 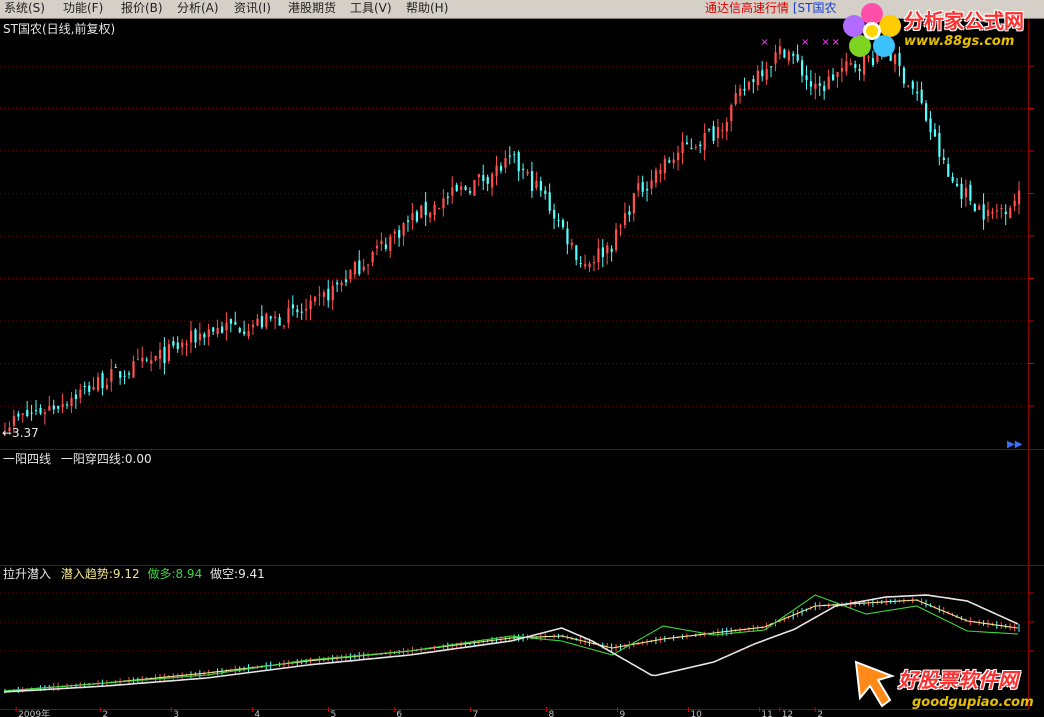 I want to click on main-chart-title: ST国农(日线,前复权), so click(x=59, y=29).